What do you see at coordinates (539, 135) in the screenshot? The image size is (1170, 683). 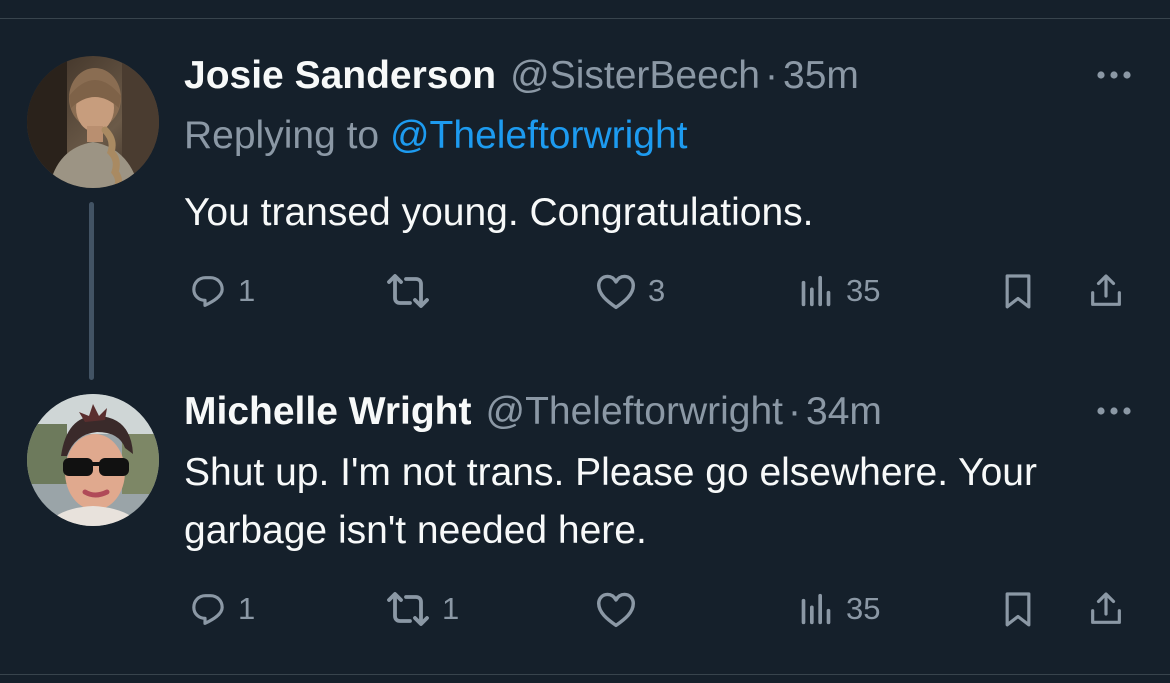 I see `replying-to-mention: @Theleftorwright` at bounding box center [539, 135].